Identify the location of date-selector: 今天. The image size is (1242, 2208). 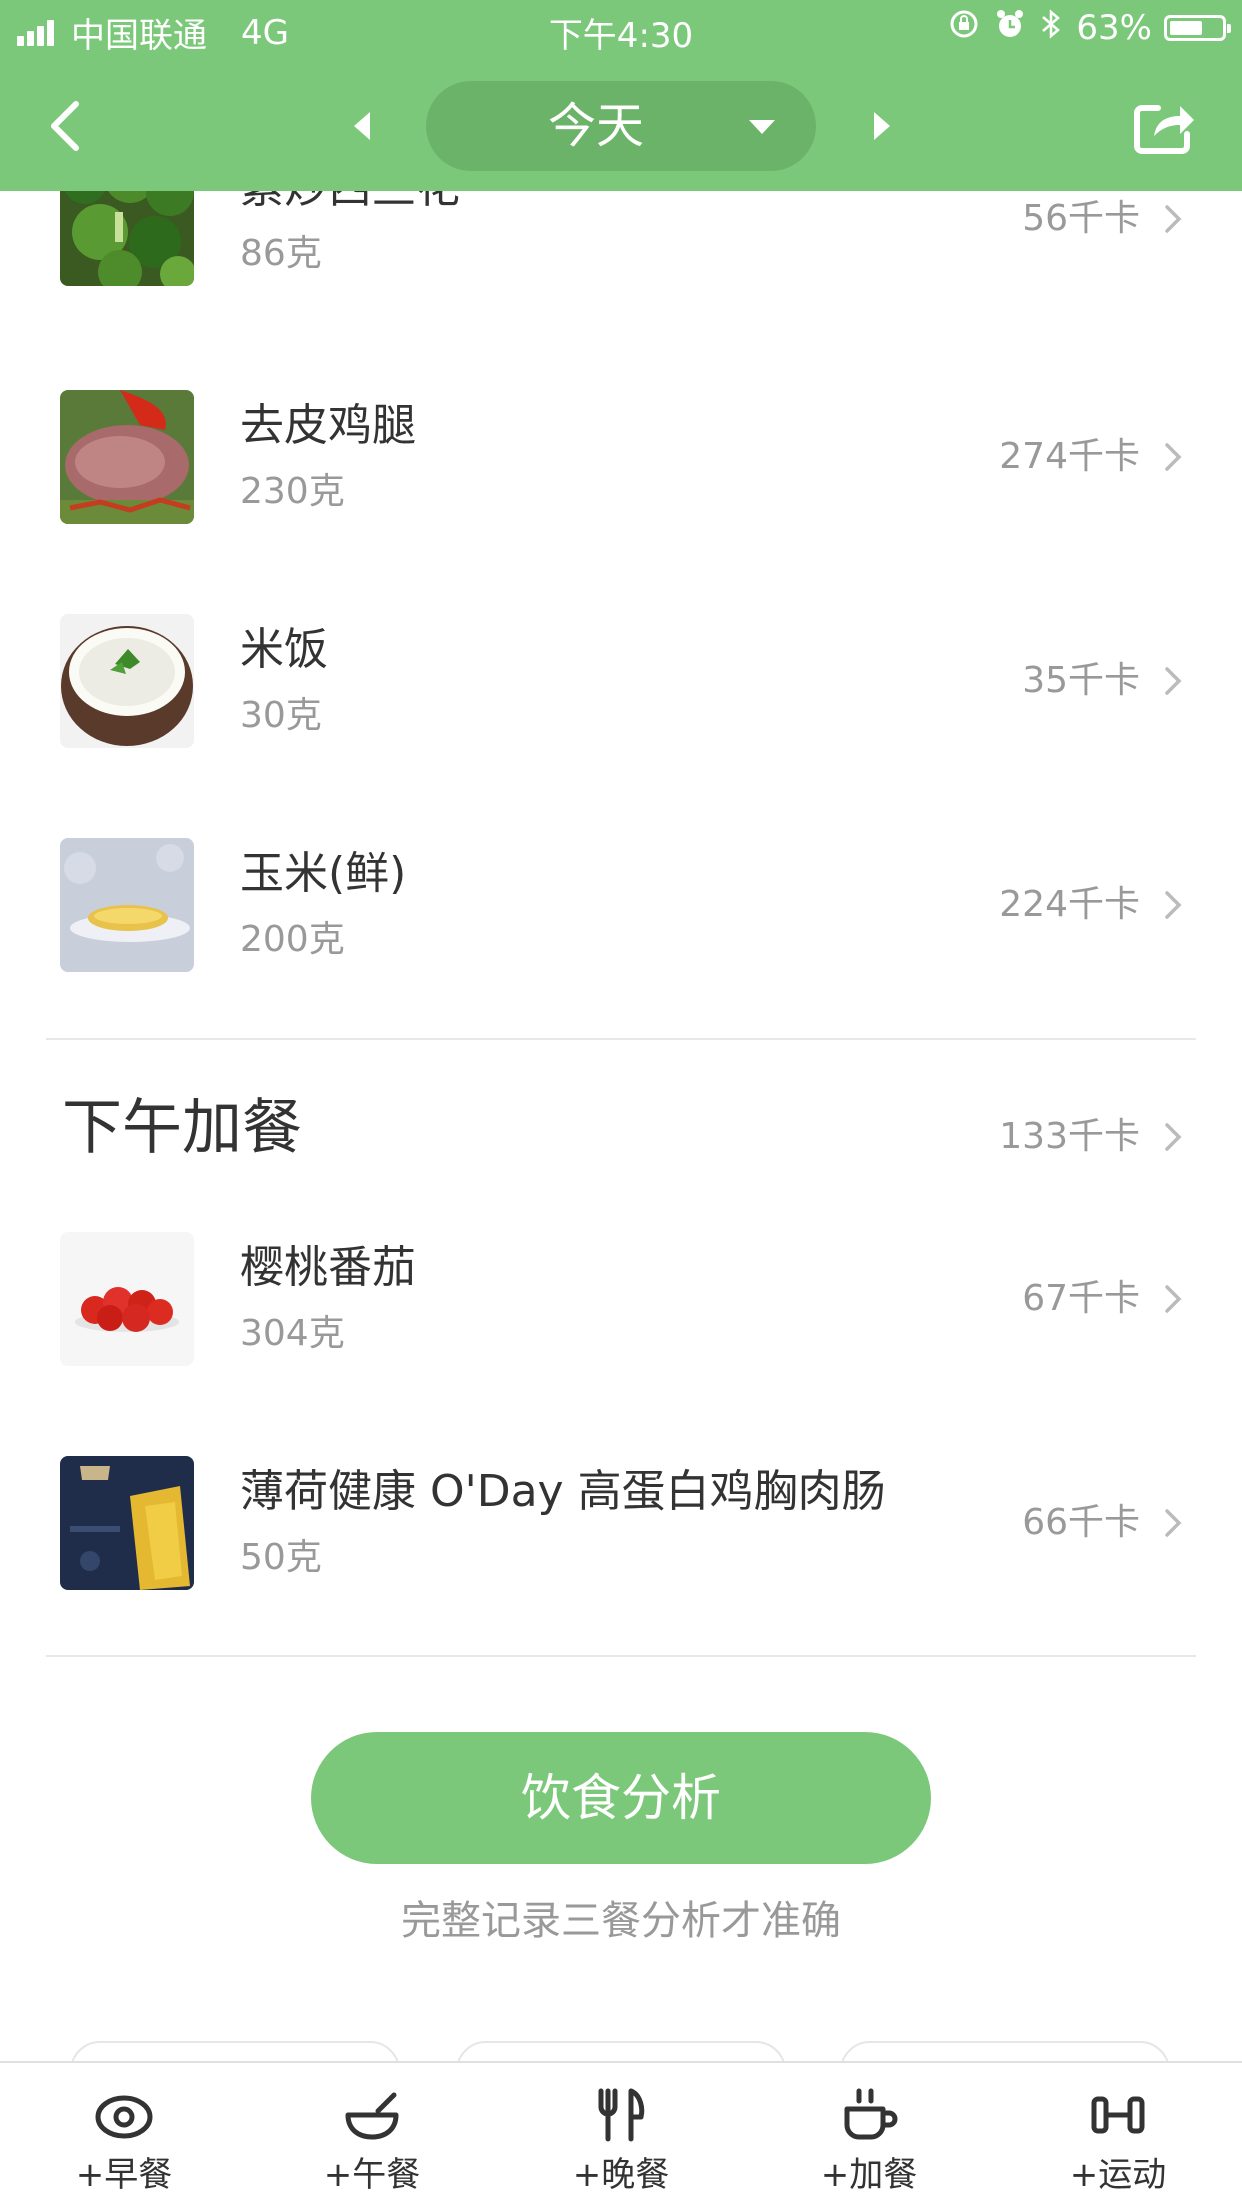
(621, 126).